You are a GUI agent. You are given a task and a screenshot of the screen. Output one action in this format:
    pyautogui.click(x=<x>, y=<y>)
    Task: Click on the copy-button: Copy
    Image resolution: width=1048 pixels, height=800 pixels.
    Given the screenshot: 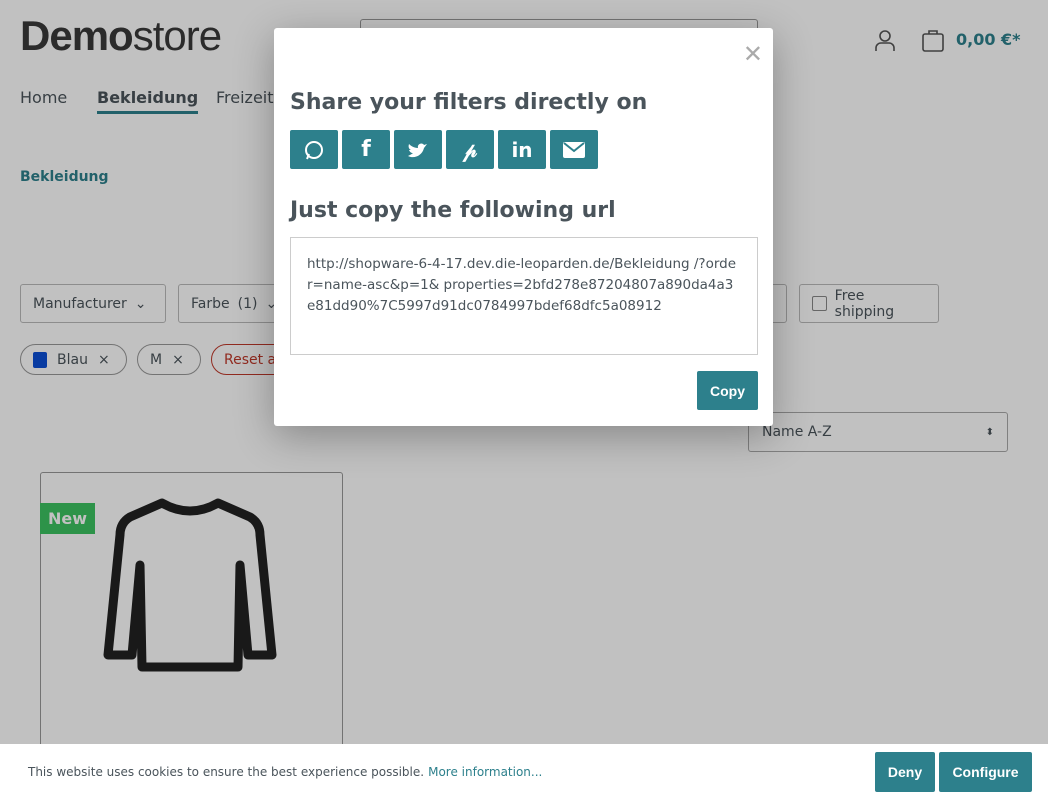 What is the action you would take?
    pyautogui.click(x=727, y=390)
    